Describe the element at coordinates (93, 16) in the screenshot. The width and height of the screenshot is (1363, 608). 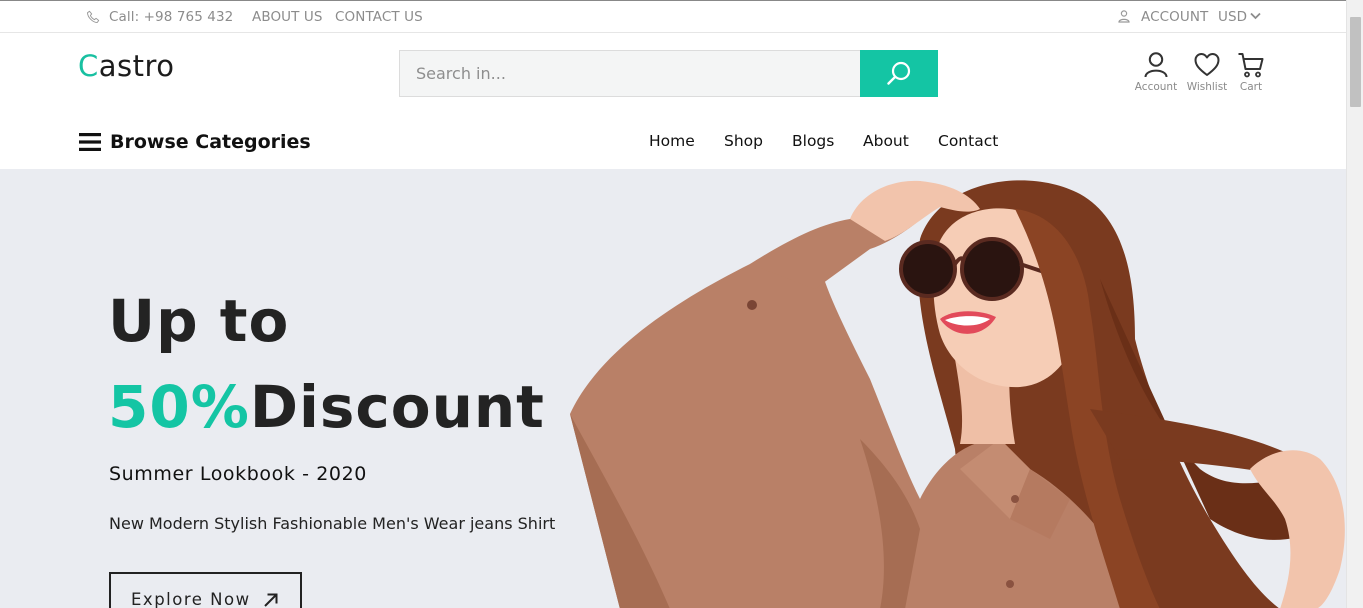
I see `phone-icon` at that location.